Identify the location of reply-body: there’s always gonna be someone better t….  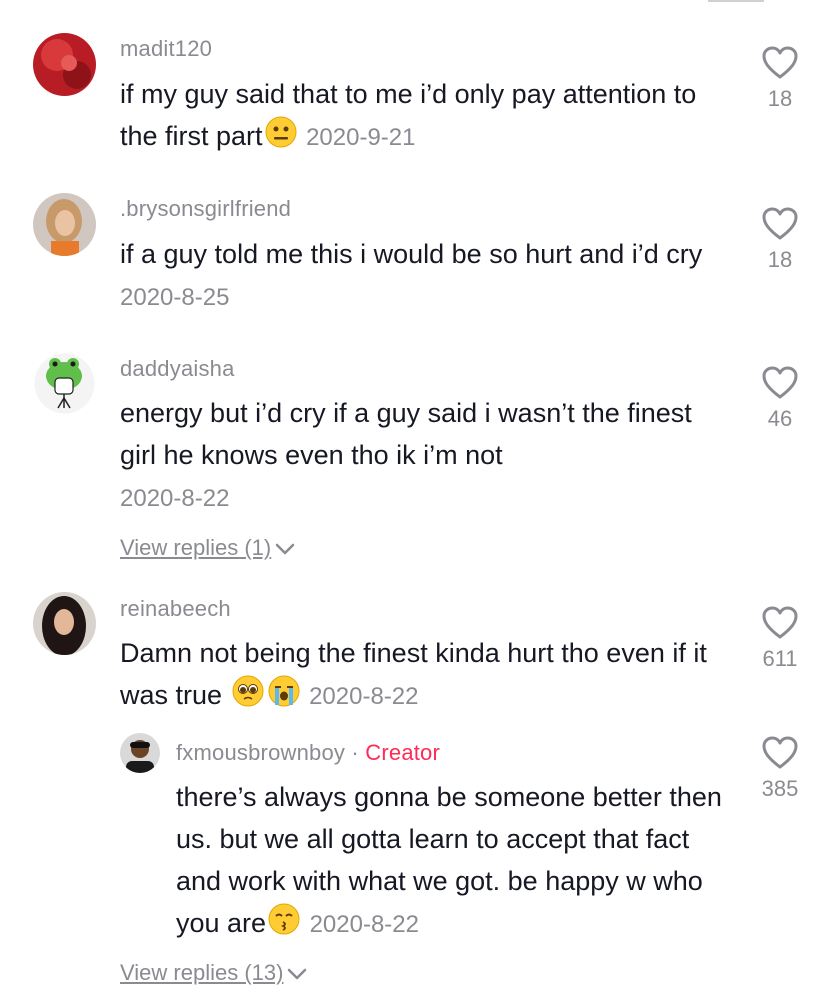
(449, 860).